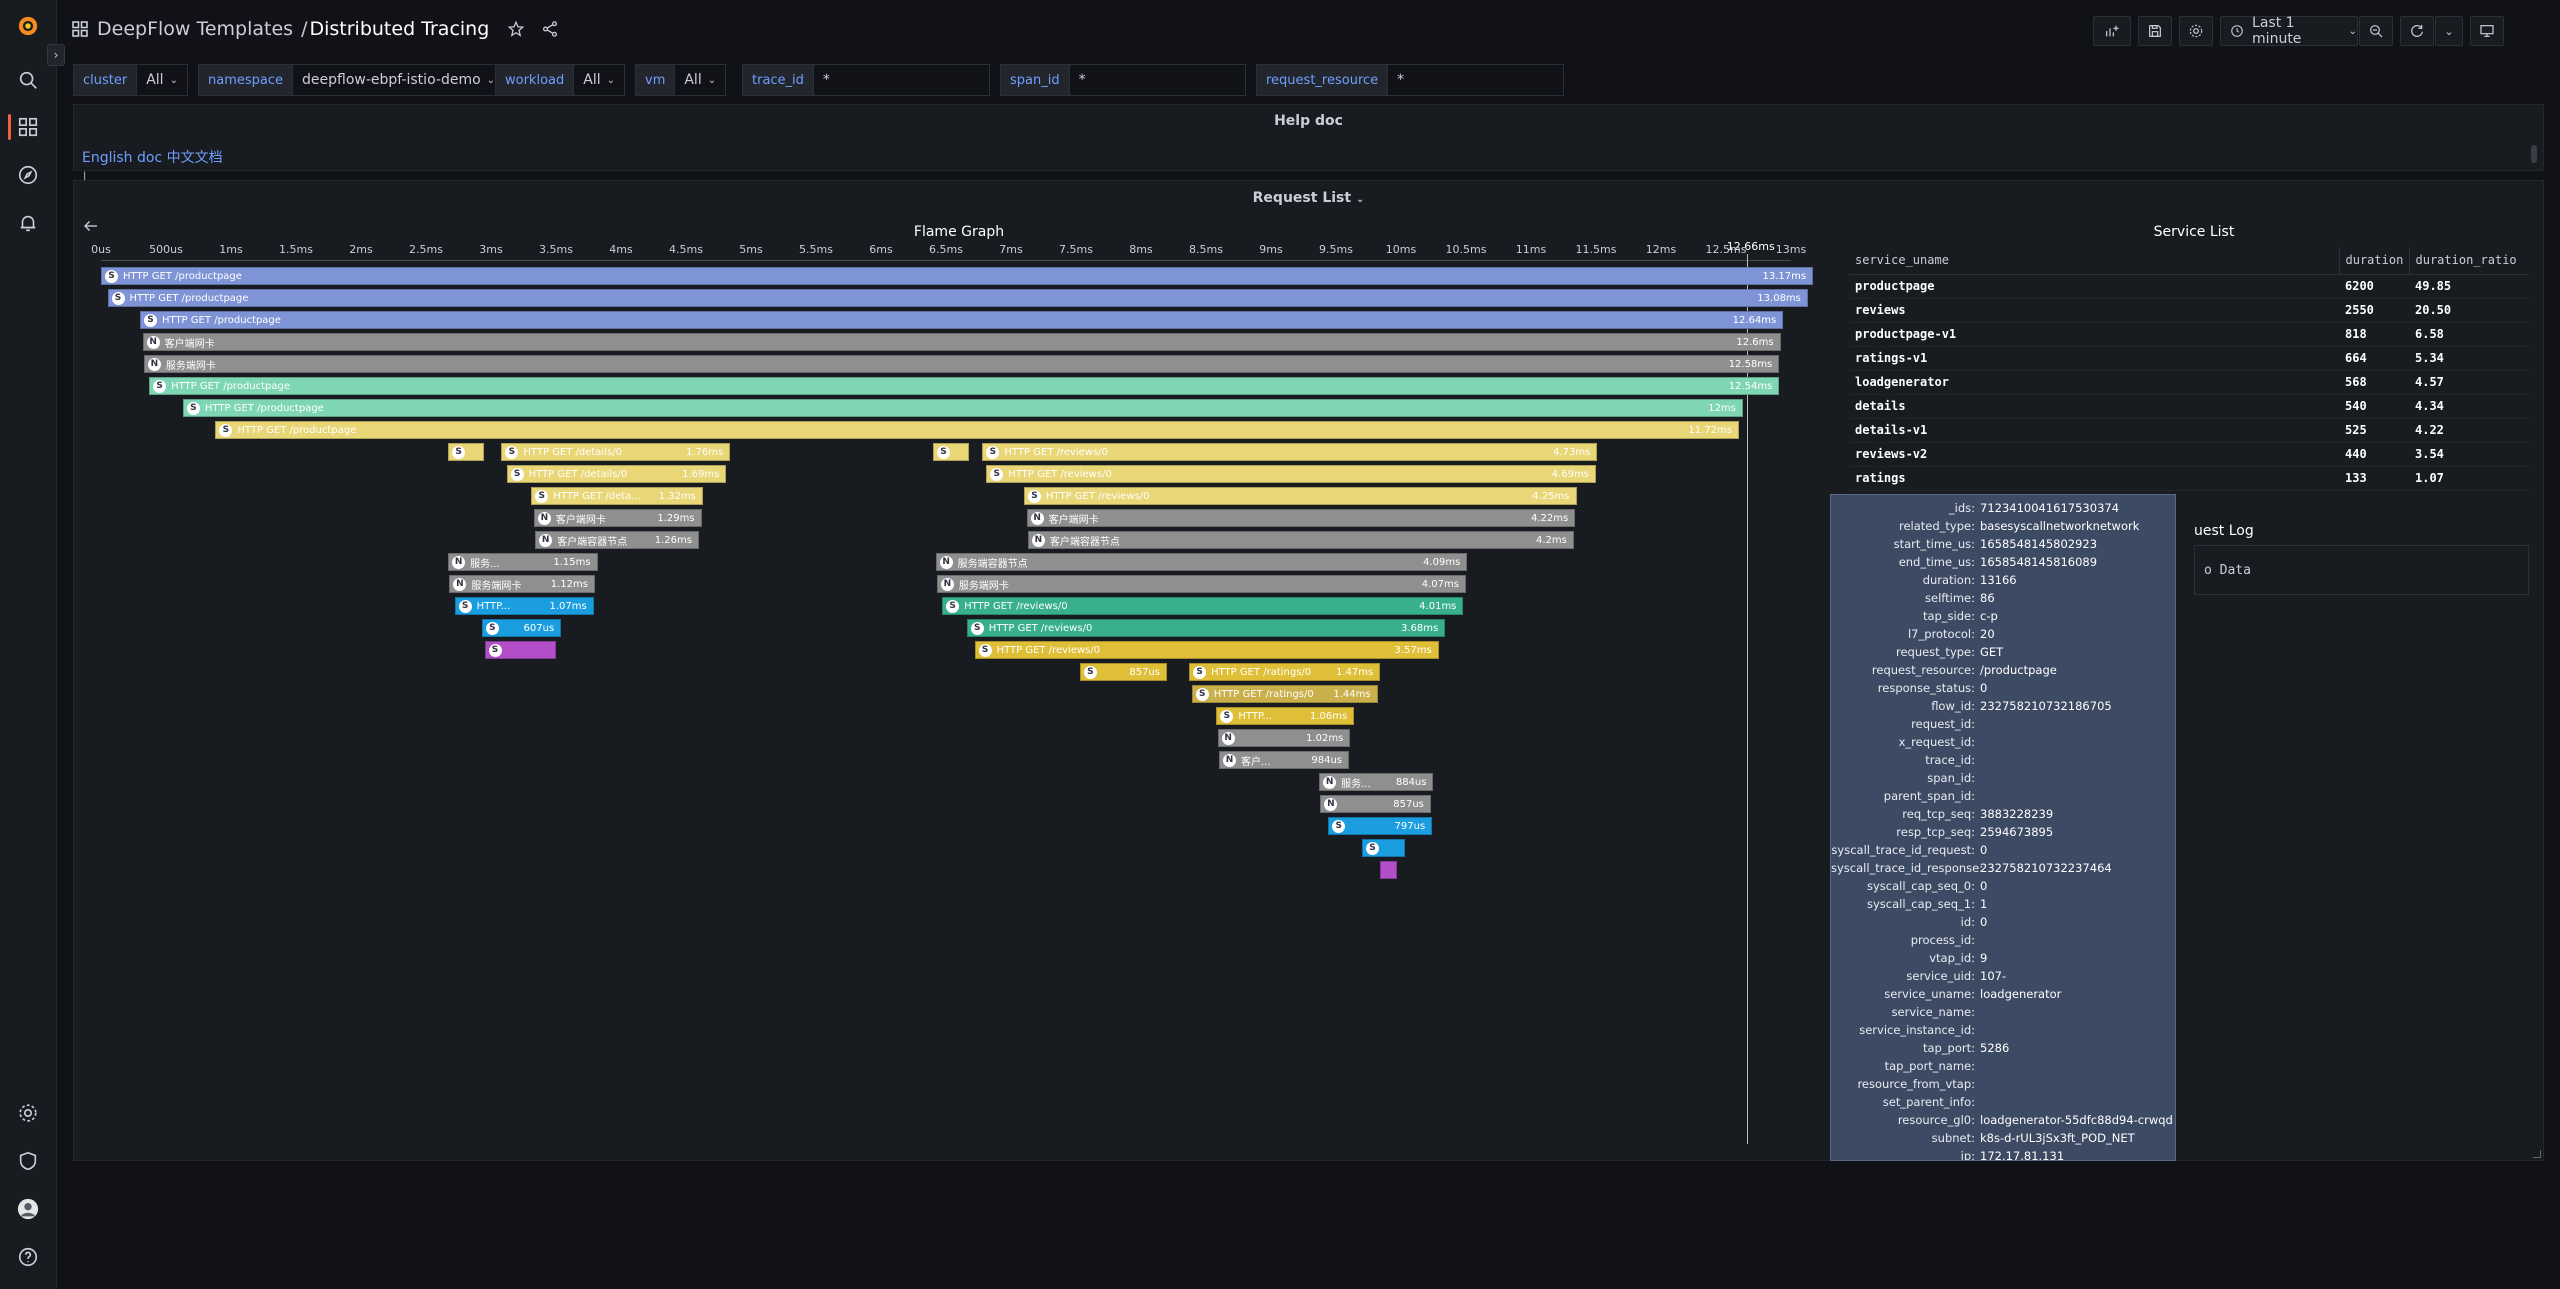 This screenshot has height=1289, width=2560. I want to click on flame-span-bar: S 607us, so click(521, 628).